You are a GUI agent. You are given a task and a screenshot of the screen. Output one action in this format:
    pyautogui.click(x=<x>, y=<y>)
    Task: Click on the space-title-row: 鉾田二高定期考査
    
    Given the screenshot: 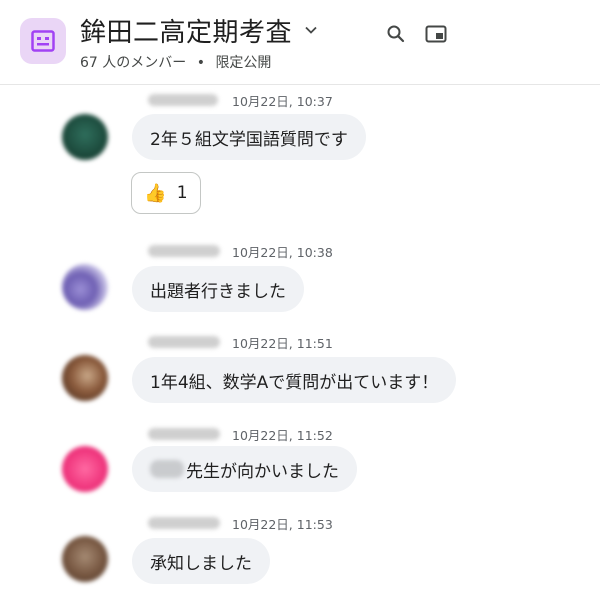 What is the action you would take?
    pyautogui.click(x=200, y=30)
    